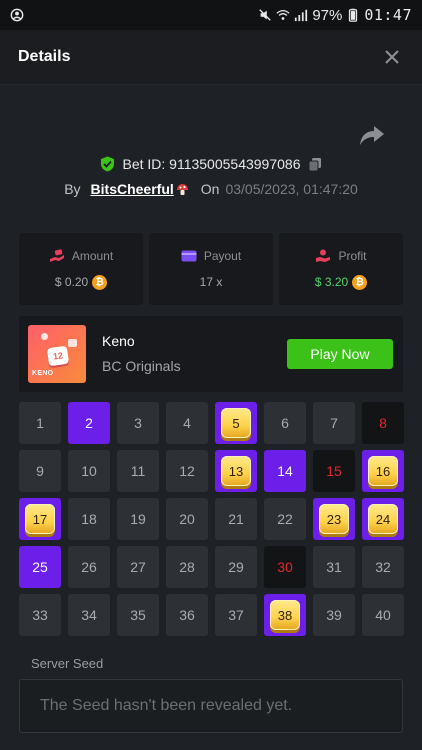 The height and width of the screenshot is (750, 422). What do you see at coordinates (89, 567) in the screenshot?
I see `keno-cell: 26` at bounding box center [89, 567].